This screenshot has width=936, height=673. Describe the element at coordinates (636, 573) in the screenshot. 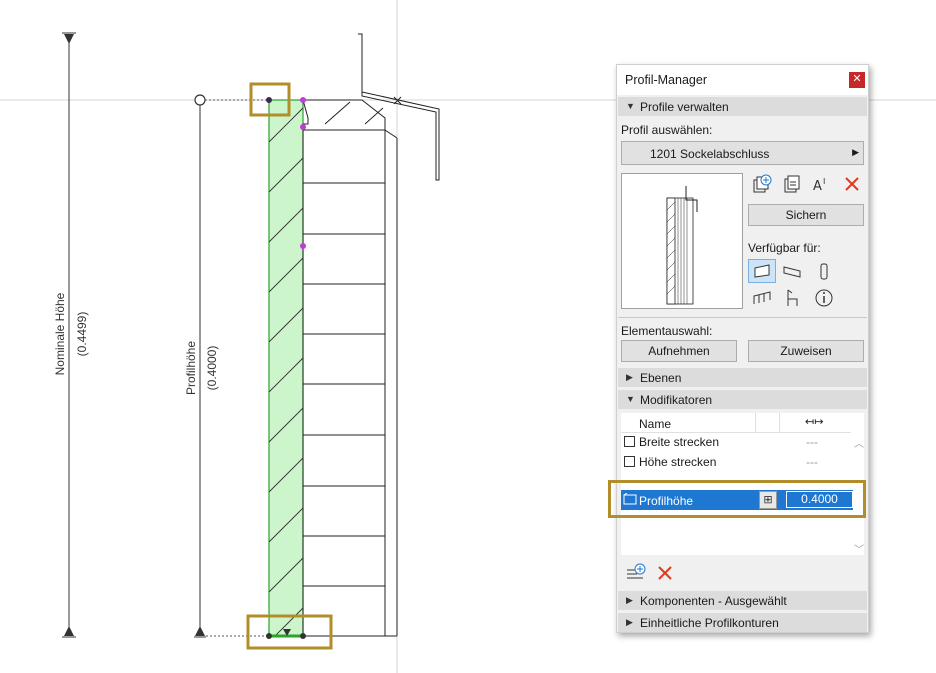

I see `add-modifier-icon` at that location.